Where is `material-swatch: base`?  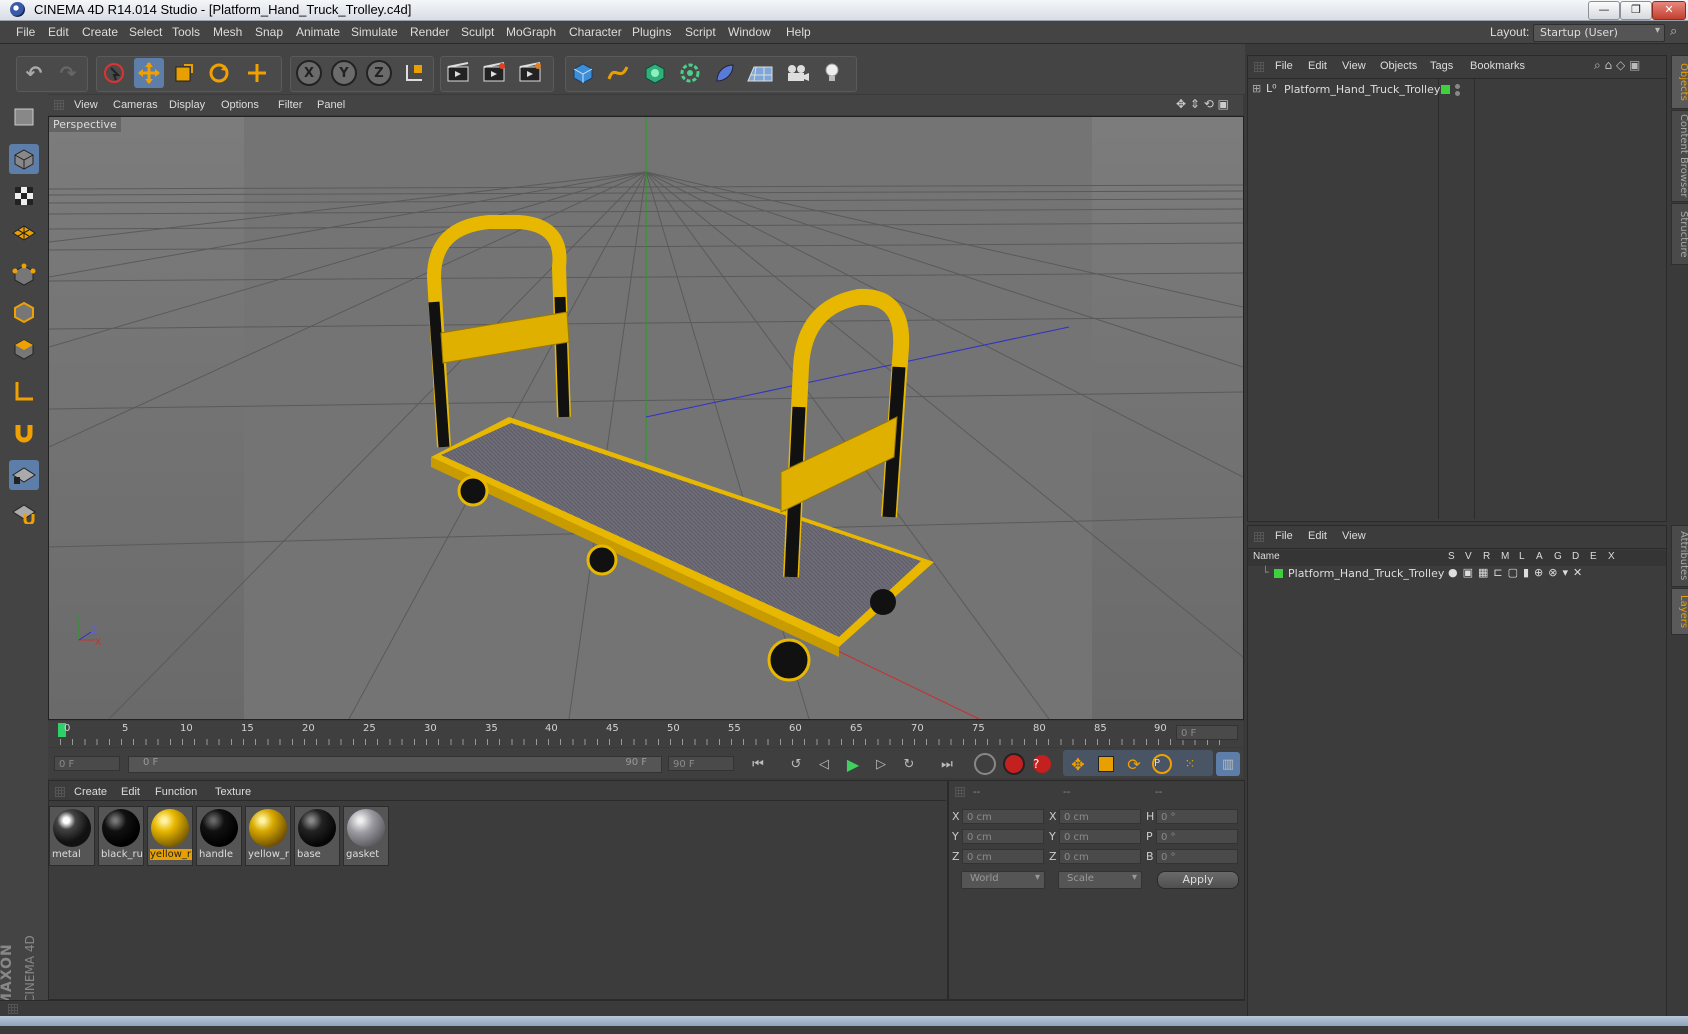
material-swatch: base is located at coordinates (317, 836).